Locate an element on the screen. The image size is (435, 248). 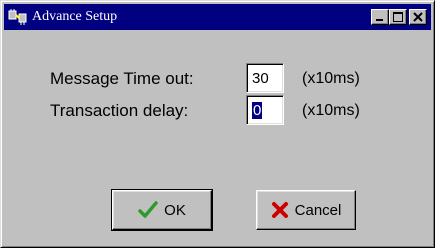
title-bar: Advance Setup is located at coordinates (217, 17).